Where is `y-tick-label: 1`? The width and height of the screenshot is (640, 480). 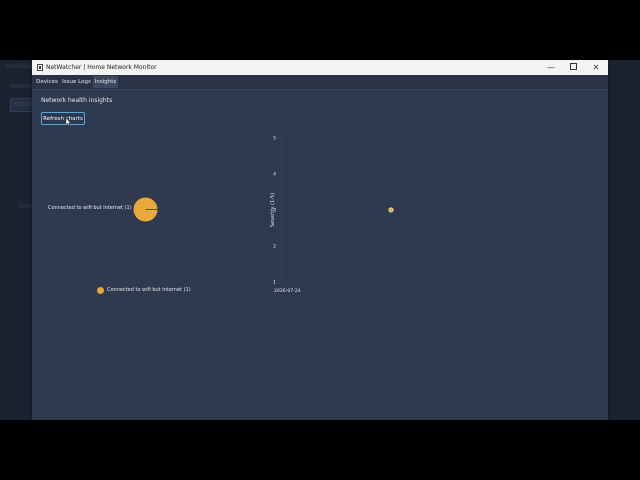
y-tick-label: 1 is located at coordinates (274, 283).